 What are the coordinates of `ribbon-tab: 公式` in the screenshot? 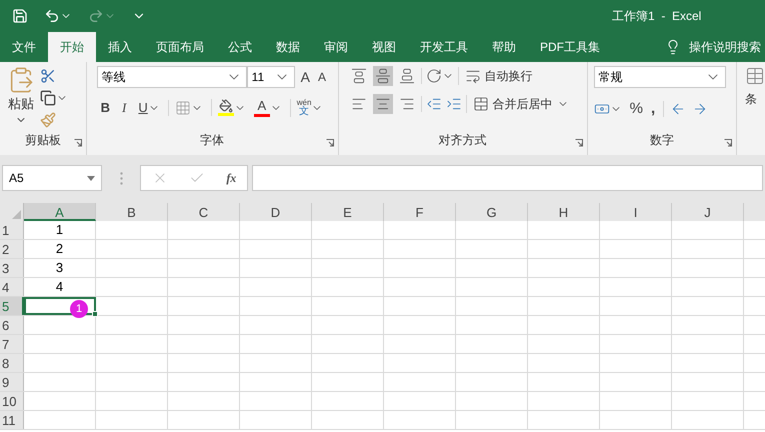 It's located at (240, 47).